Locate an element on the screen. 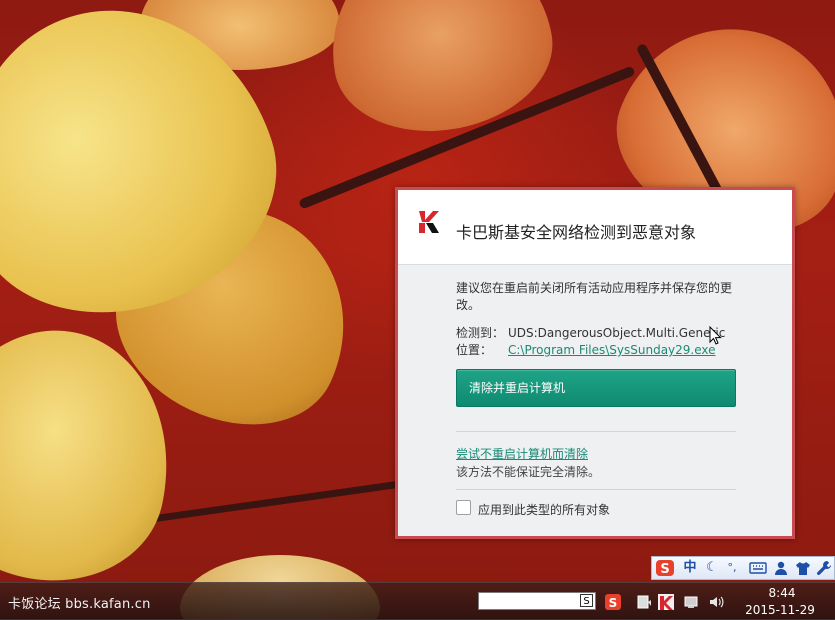 This screenshot has height=620, width=835. alt-note-text: 该方法不能保证完全清除。 is located at coordinates (528, 472).